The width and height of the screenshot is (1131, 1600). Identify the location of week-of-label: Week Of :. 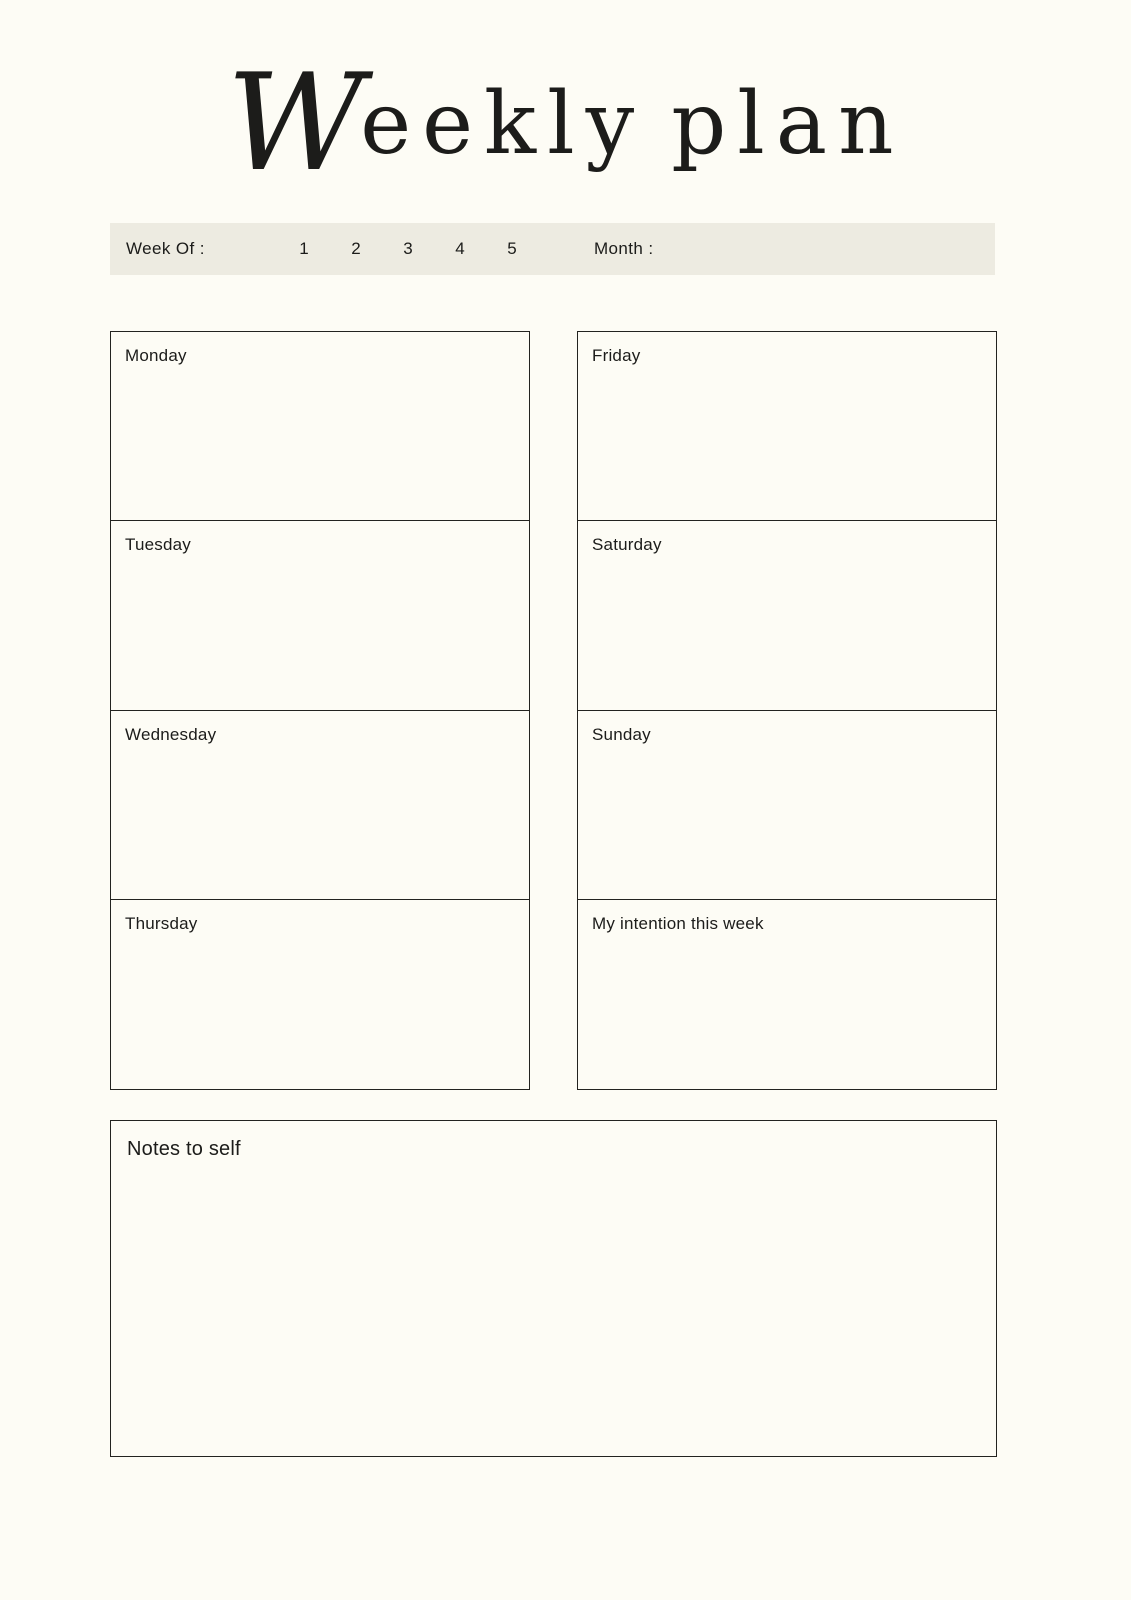
(165, 248).